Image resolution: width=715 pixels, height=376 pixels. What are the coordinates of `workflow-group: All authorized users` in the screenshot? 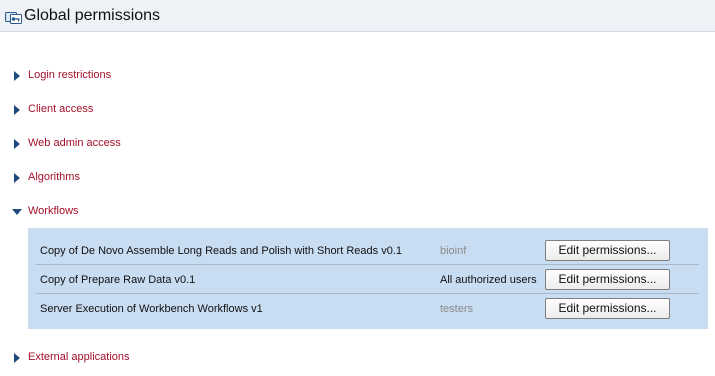 It's located at (488, 280).